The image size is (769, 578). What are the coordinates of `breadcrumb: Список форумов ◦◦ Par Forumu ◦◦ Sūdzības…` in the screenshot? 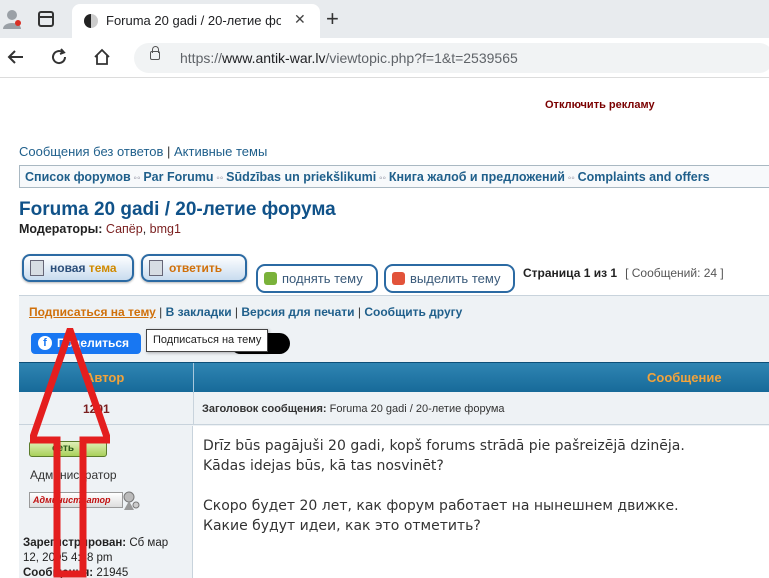 It's located at (394, 176).